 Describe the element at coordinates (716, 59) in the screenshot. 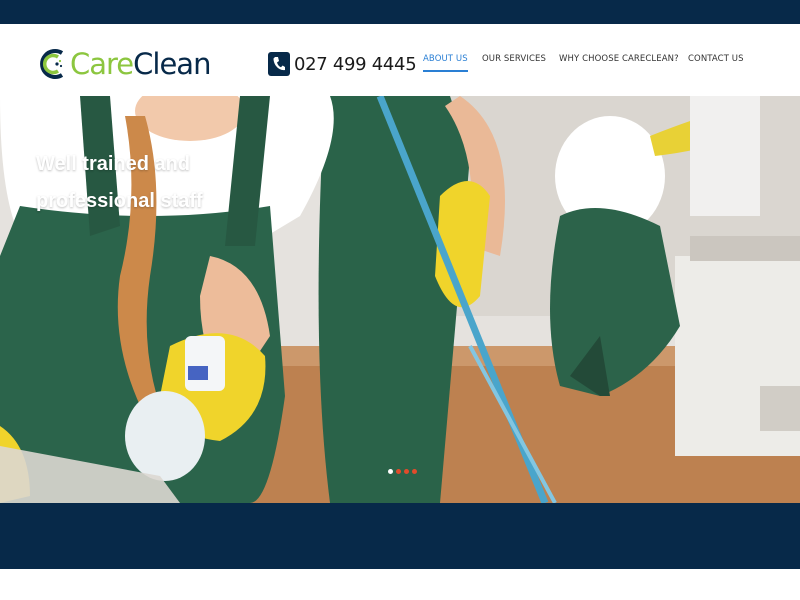

I see `nav-contact-us: CONTACT US` at that location.